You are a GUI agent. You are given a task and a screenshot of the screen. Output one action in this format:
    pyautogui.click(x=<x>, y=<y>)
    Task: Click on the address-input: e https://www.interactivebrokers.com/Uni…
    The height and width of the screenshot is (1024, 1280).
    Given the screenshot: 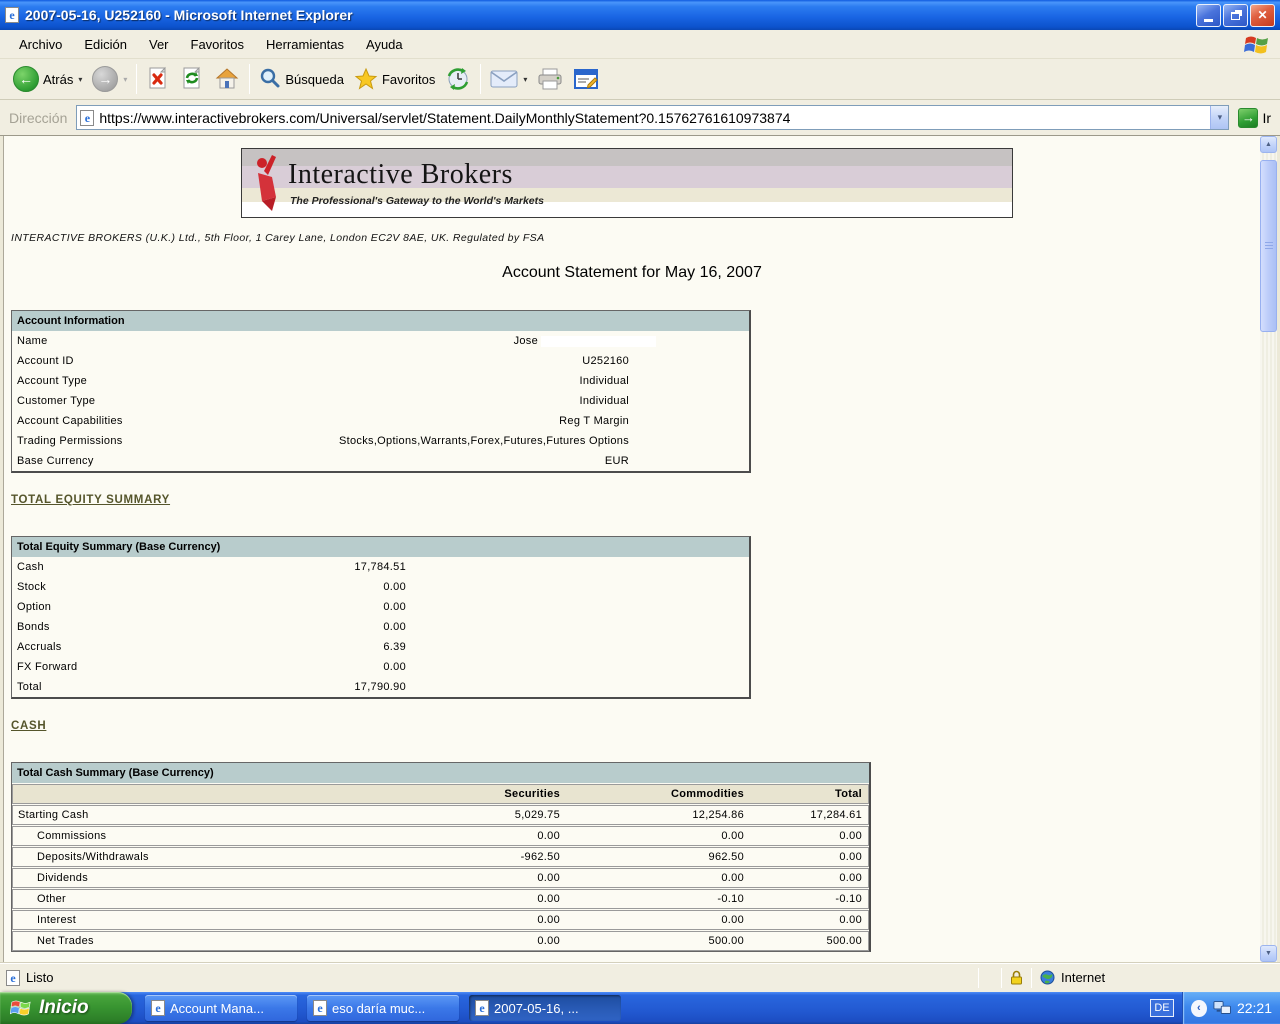 What is the action you would take?
    pyautogui.click(x=653, y=117)
    